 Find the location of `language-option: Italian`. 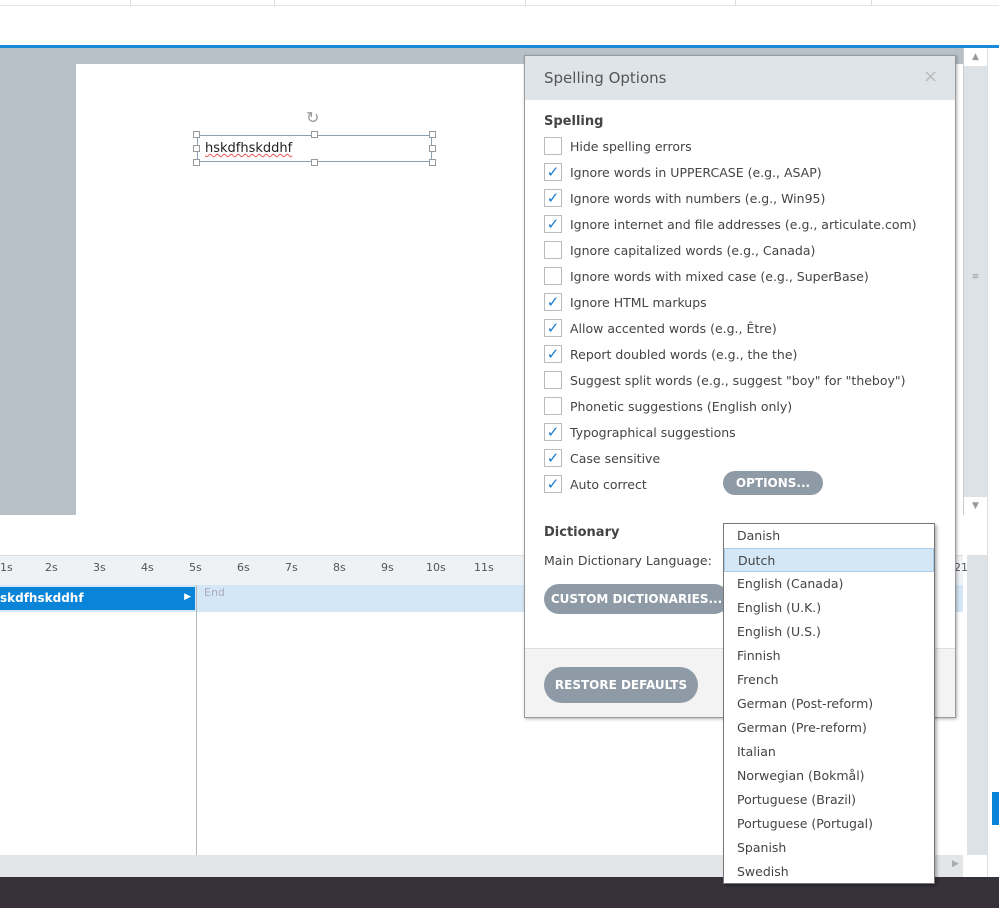

language-option: Italian is located at coordinates (829, 752).